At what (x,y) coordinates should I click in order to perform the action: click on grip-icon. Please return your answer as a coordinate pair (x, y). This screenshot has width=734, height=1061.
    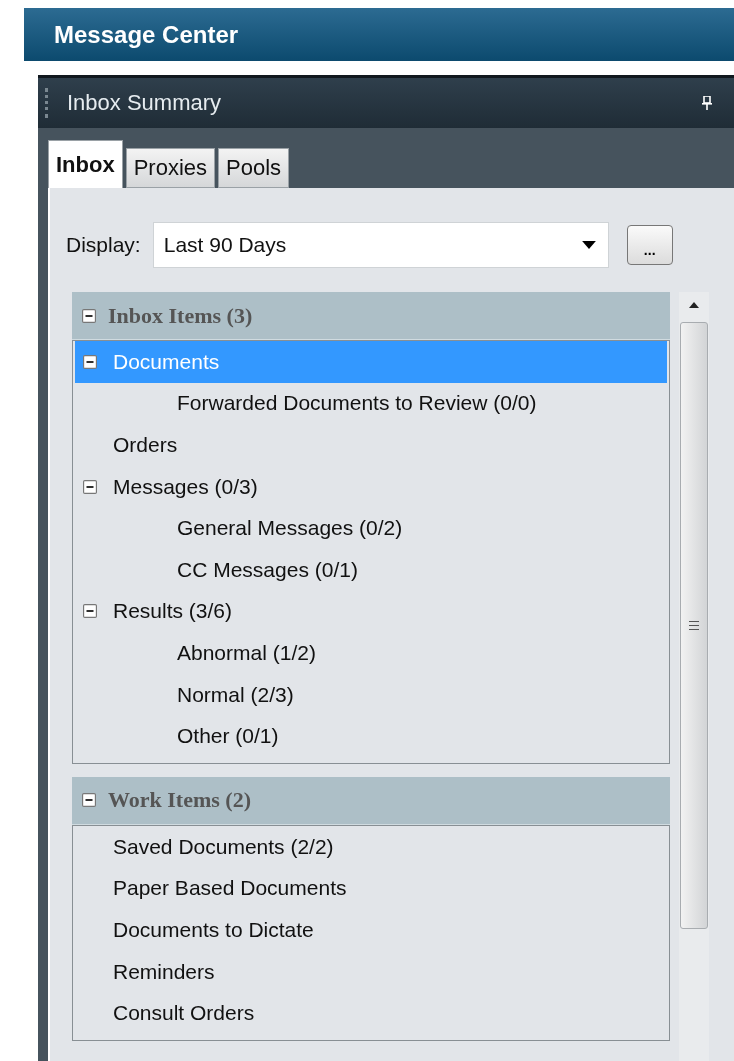
    Looking at the image, I should click on (48, 103).